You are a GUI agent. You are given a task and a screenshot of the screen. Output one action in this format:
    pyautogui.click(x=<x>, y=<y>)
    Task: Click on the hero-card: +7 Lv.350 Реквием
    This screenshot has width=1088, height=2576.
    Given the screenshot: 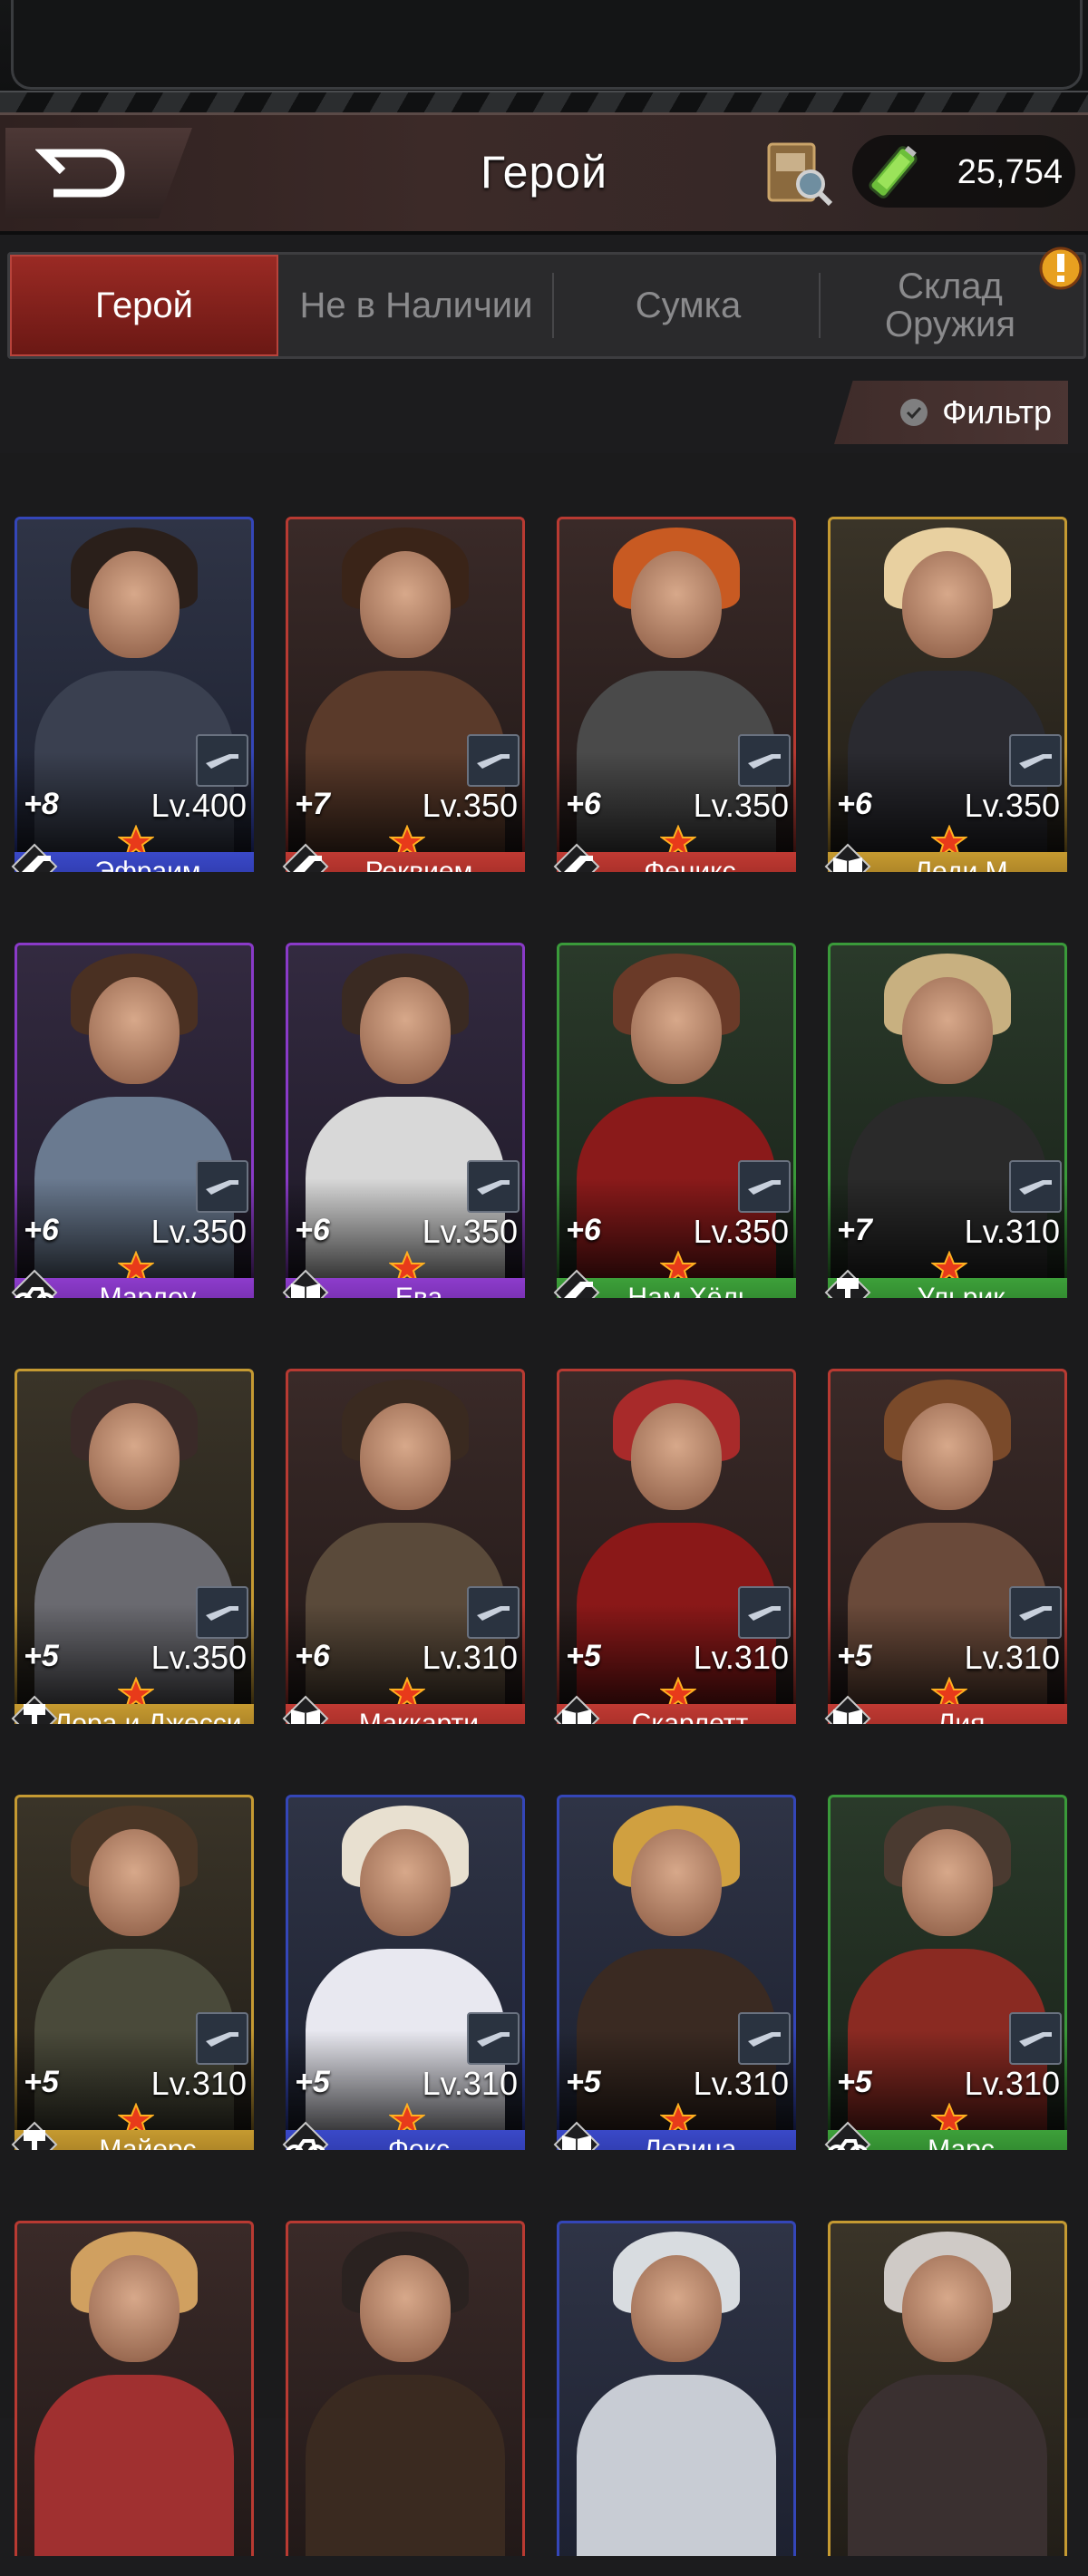 What is the action you would take?
    pyautogui.click(x=405, y=676)
    